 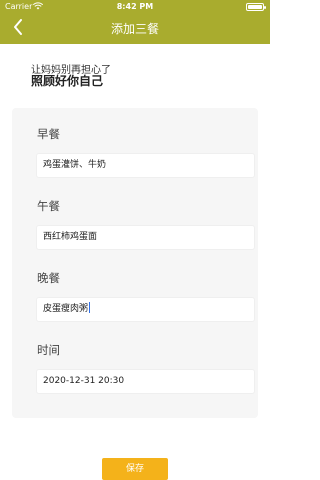 I want to click on heading: 照顾好你自己, so click(x=67, y=81).